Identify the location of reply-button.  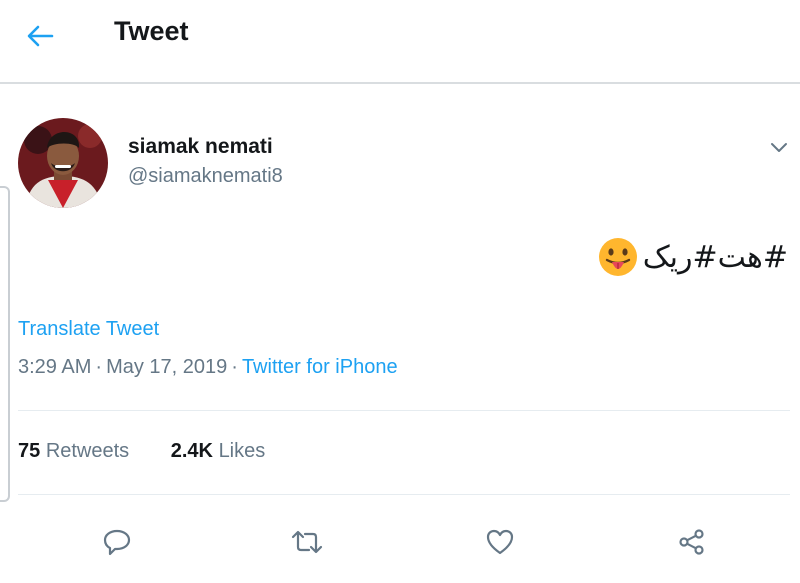
(117, 542).